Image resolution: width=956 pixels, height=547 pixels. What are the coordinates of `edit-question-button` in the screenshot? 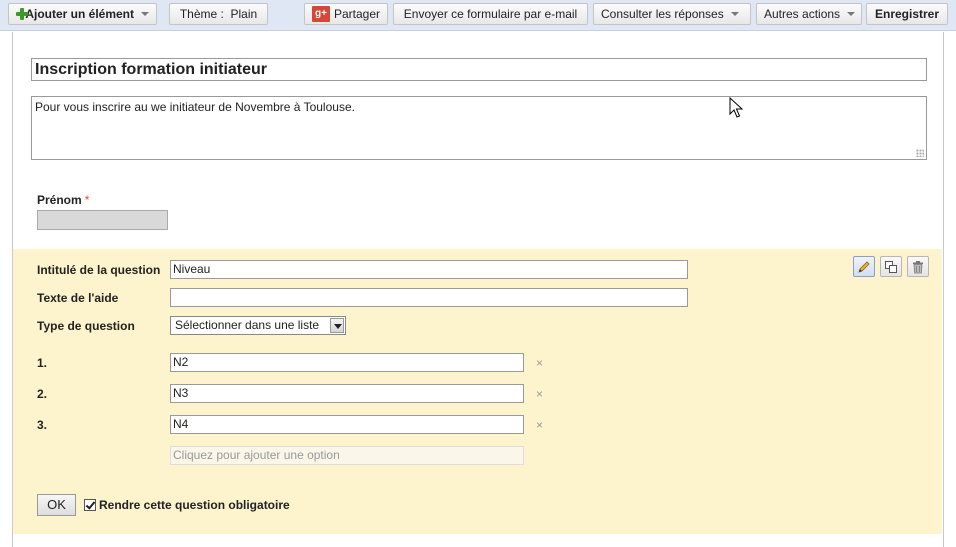 It's located at (864, 266).